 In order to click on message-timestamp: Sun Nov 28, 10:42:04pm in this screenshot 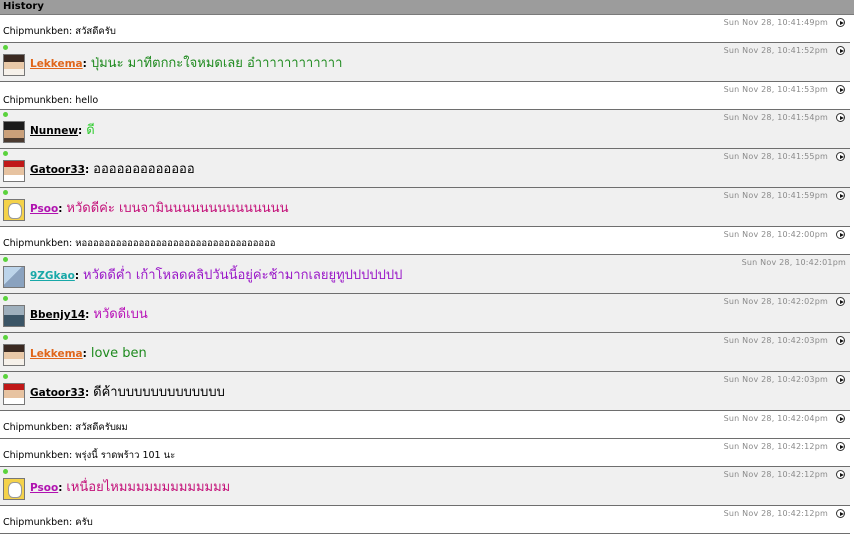, I will do `click(775, 418)`.